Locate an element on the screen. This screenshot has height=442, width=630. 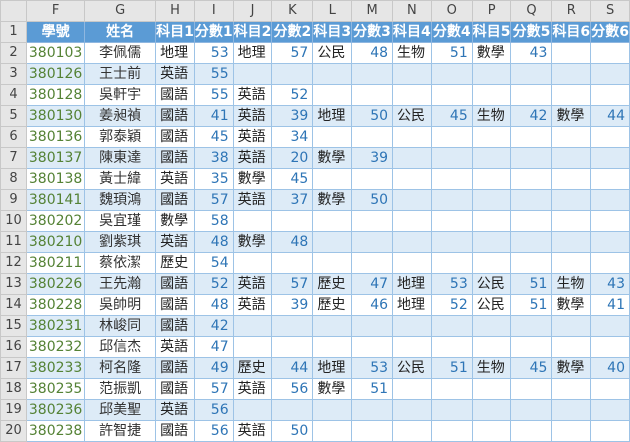
column-header-r: R is located at coordinates (571, 11).